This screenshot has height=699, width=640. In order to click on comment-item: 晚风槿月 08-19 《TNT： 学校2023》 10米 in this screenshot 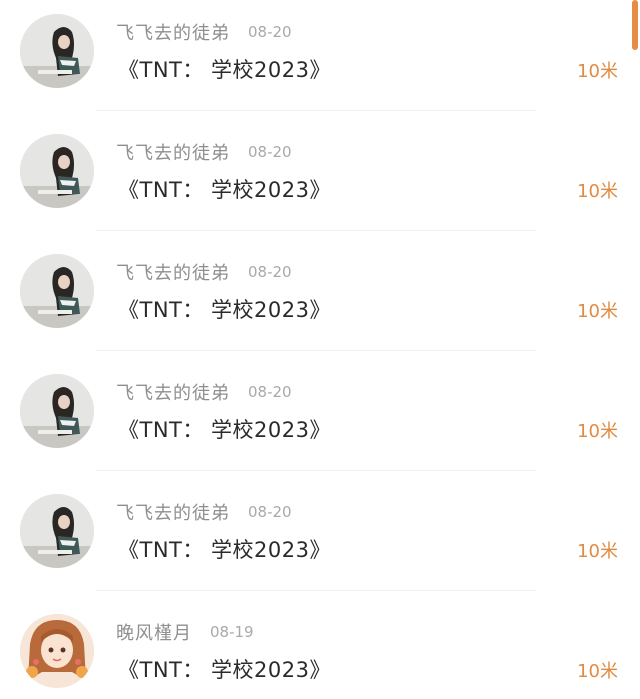, I will do `click(320, 649)`.